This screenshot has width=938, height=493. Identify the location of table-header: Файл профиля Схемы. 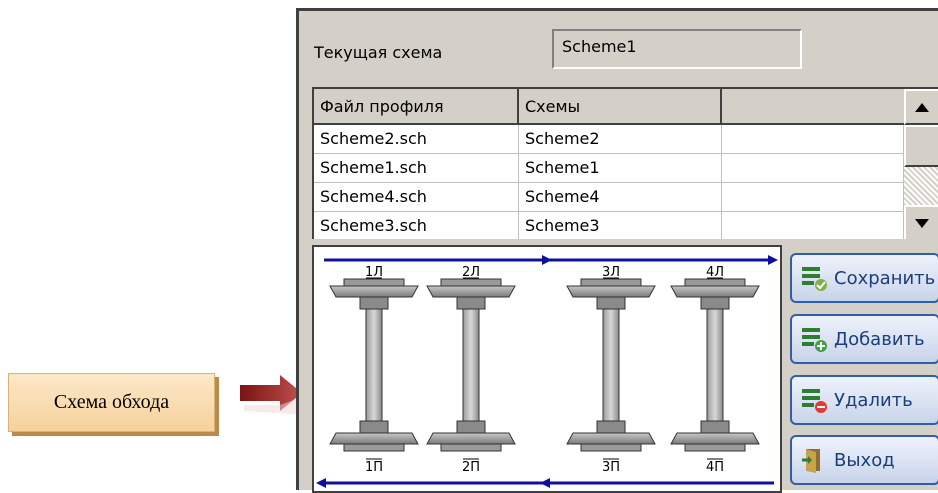
(609, 107).